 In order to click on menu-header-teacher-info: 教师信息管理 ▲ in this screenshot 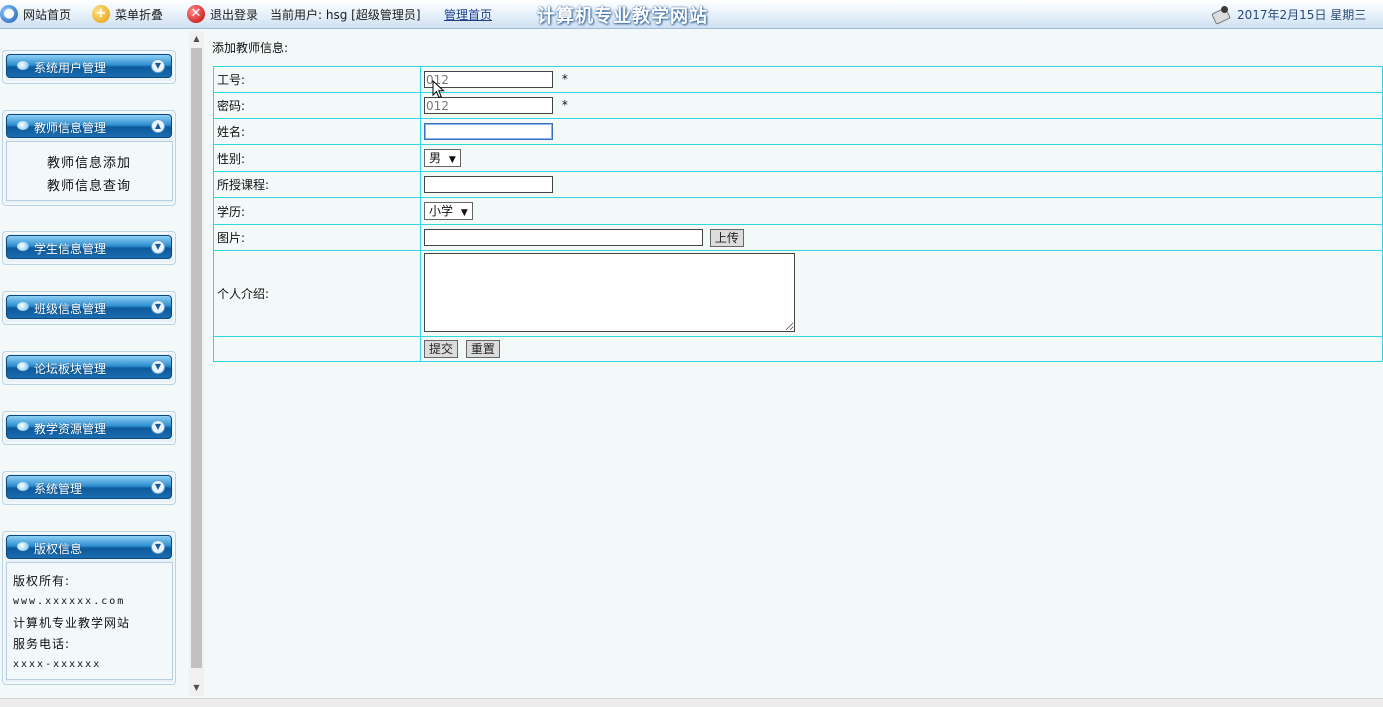, I will do `click(89, 126)`.